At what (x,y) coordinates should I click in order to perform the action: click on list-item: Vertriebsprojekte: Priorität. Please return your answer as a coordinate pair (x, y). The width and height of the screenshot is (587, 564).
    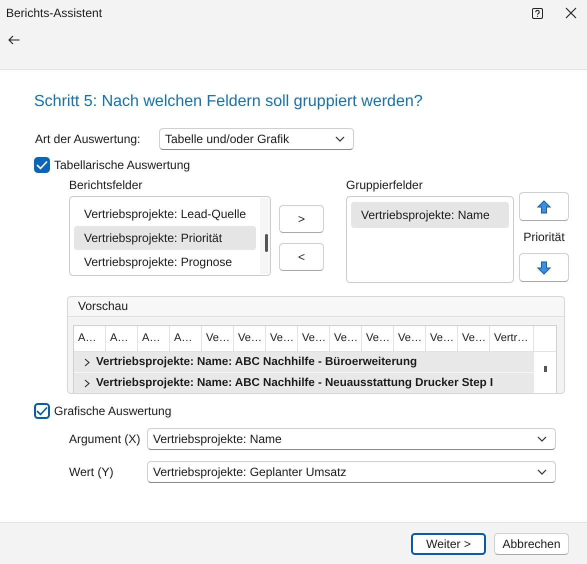
    Looking at the image, I should click on (165, 238).